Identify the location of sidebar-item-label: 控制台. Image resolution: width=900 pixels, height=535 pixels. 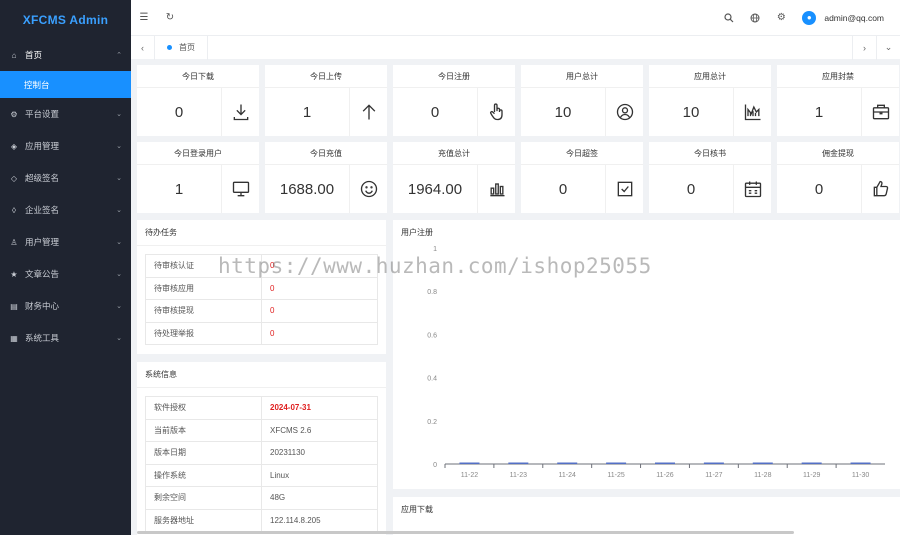
(37, 84).